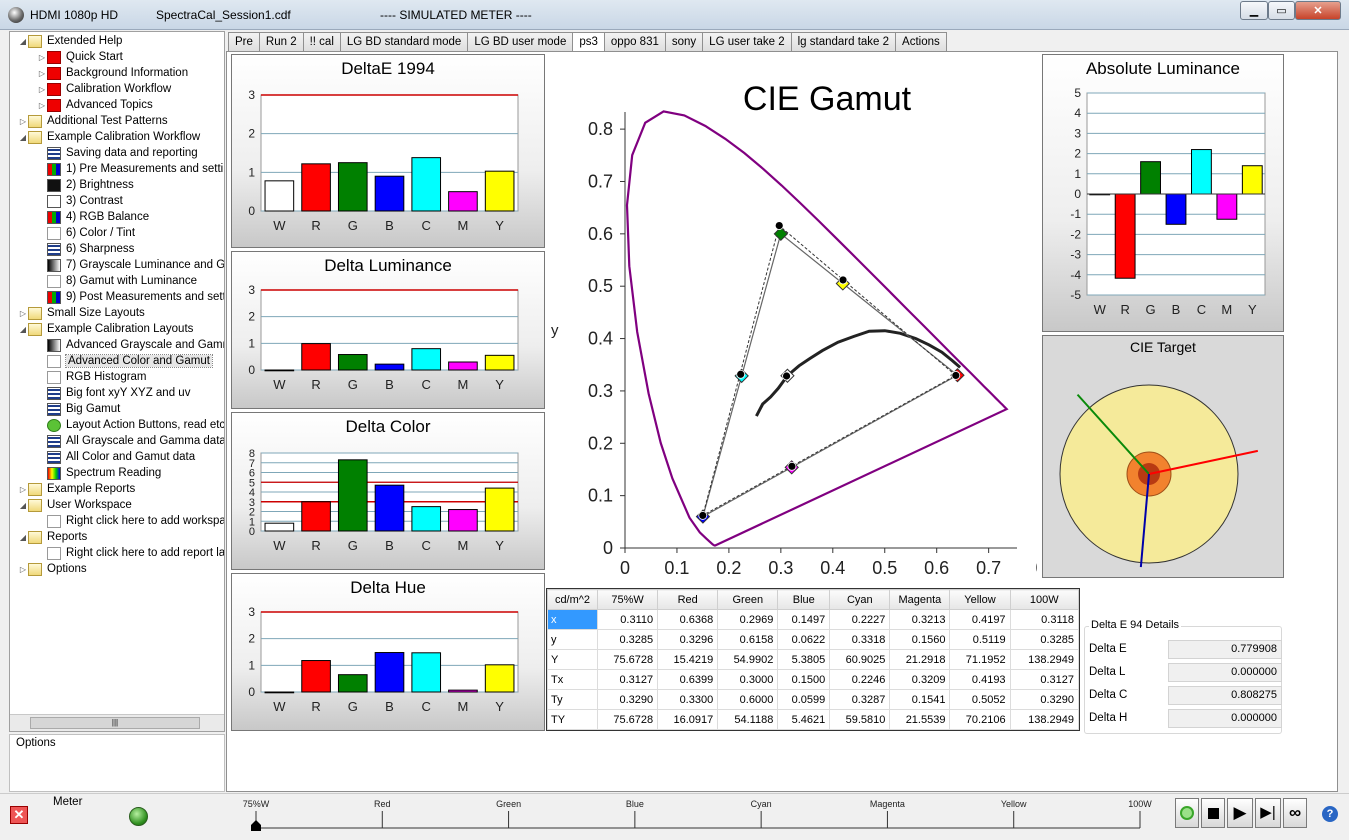 The image size is (1349, 840). Describe the element at coordinates (688, 719) in the screenshot. I see `table-cell: 16.0917` at that location.